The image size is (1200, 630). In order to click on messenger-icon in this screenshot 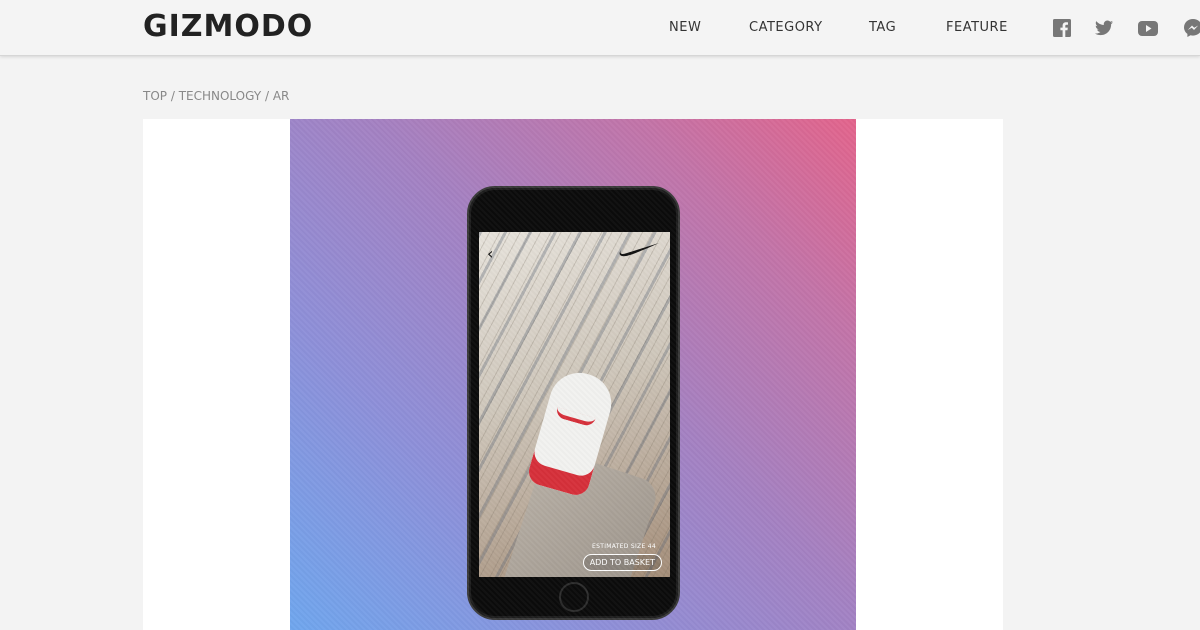, I will do `click(1191, 28)`.